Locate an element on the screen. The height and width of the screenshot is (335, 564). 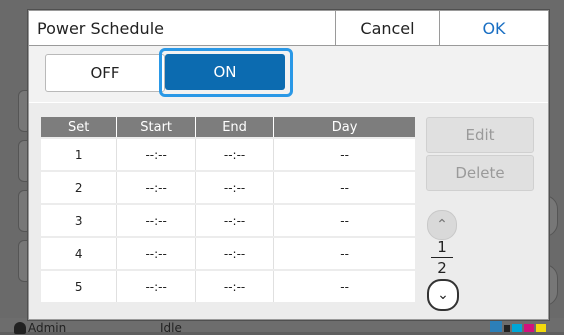
dialog-header: Power Schedule Cancel OK is located at coordinates (288, 28).